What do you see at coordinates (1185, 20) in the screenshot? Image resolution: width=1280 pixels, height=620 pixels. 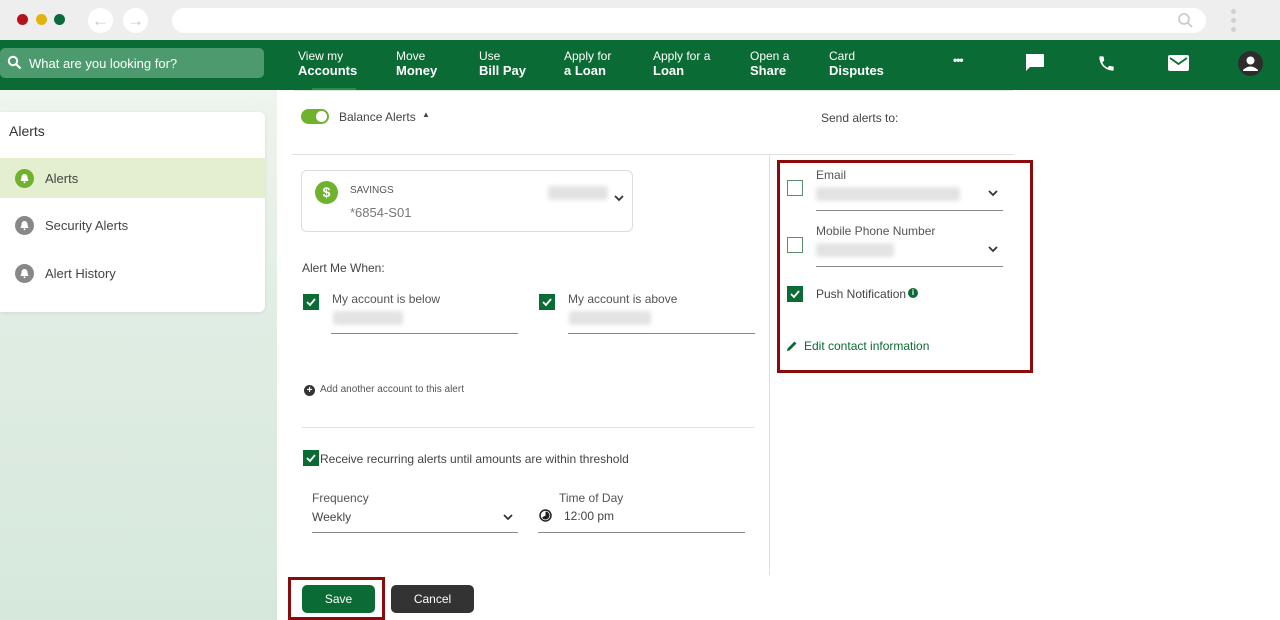 I see `search-icon` at bounding box center [1185, 20].